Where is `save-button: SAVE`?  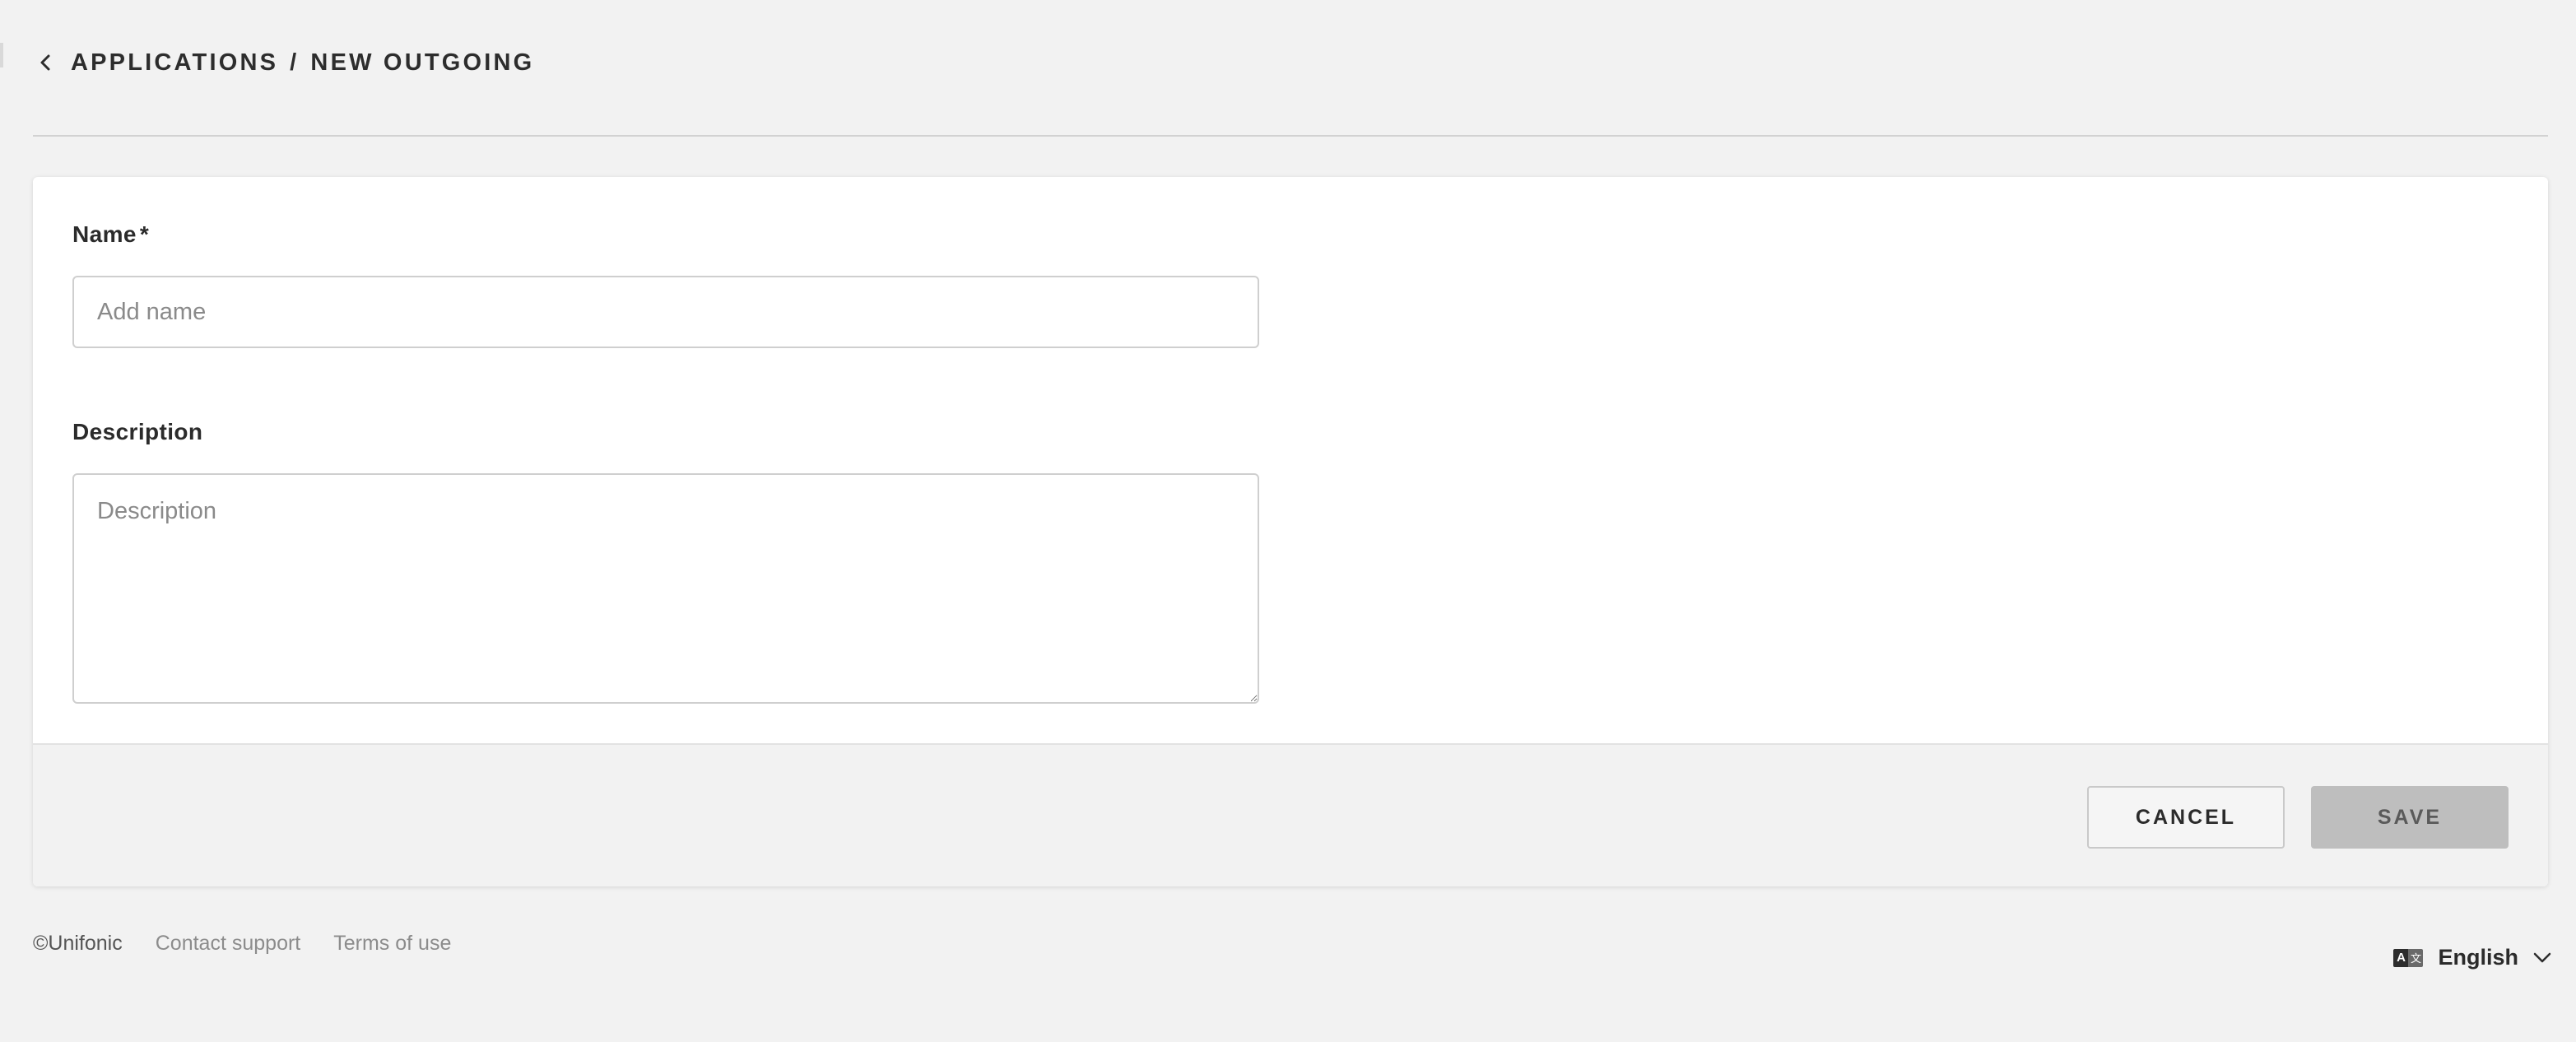 save-button: SAVE is located at coordinates (2410, 817).